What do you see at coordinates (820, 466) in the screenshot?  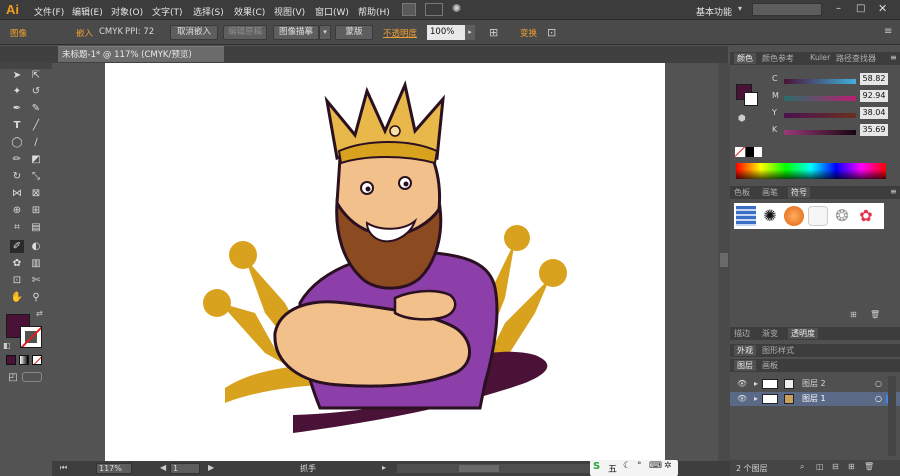 I see `make-clipping-mask-icon: ◫` at bounding box center [820, 466].